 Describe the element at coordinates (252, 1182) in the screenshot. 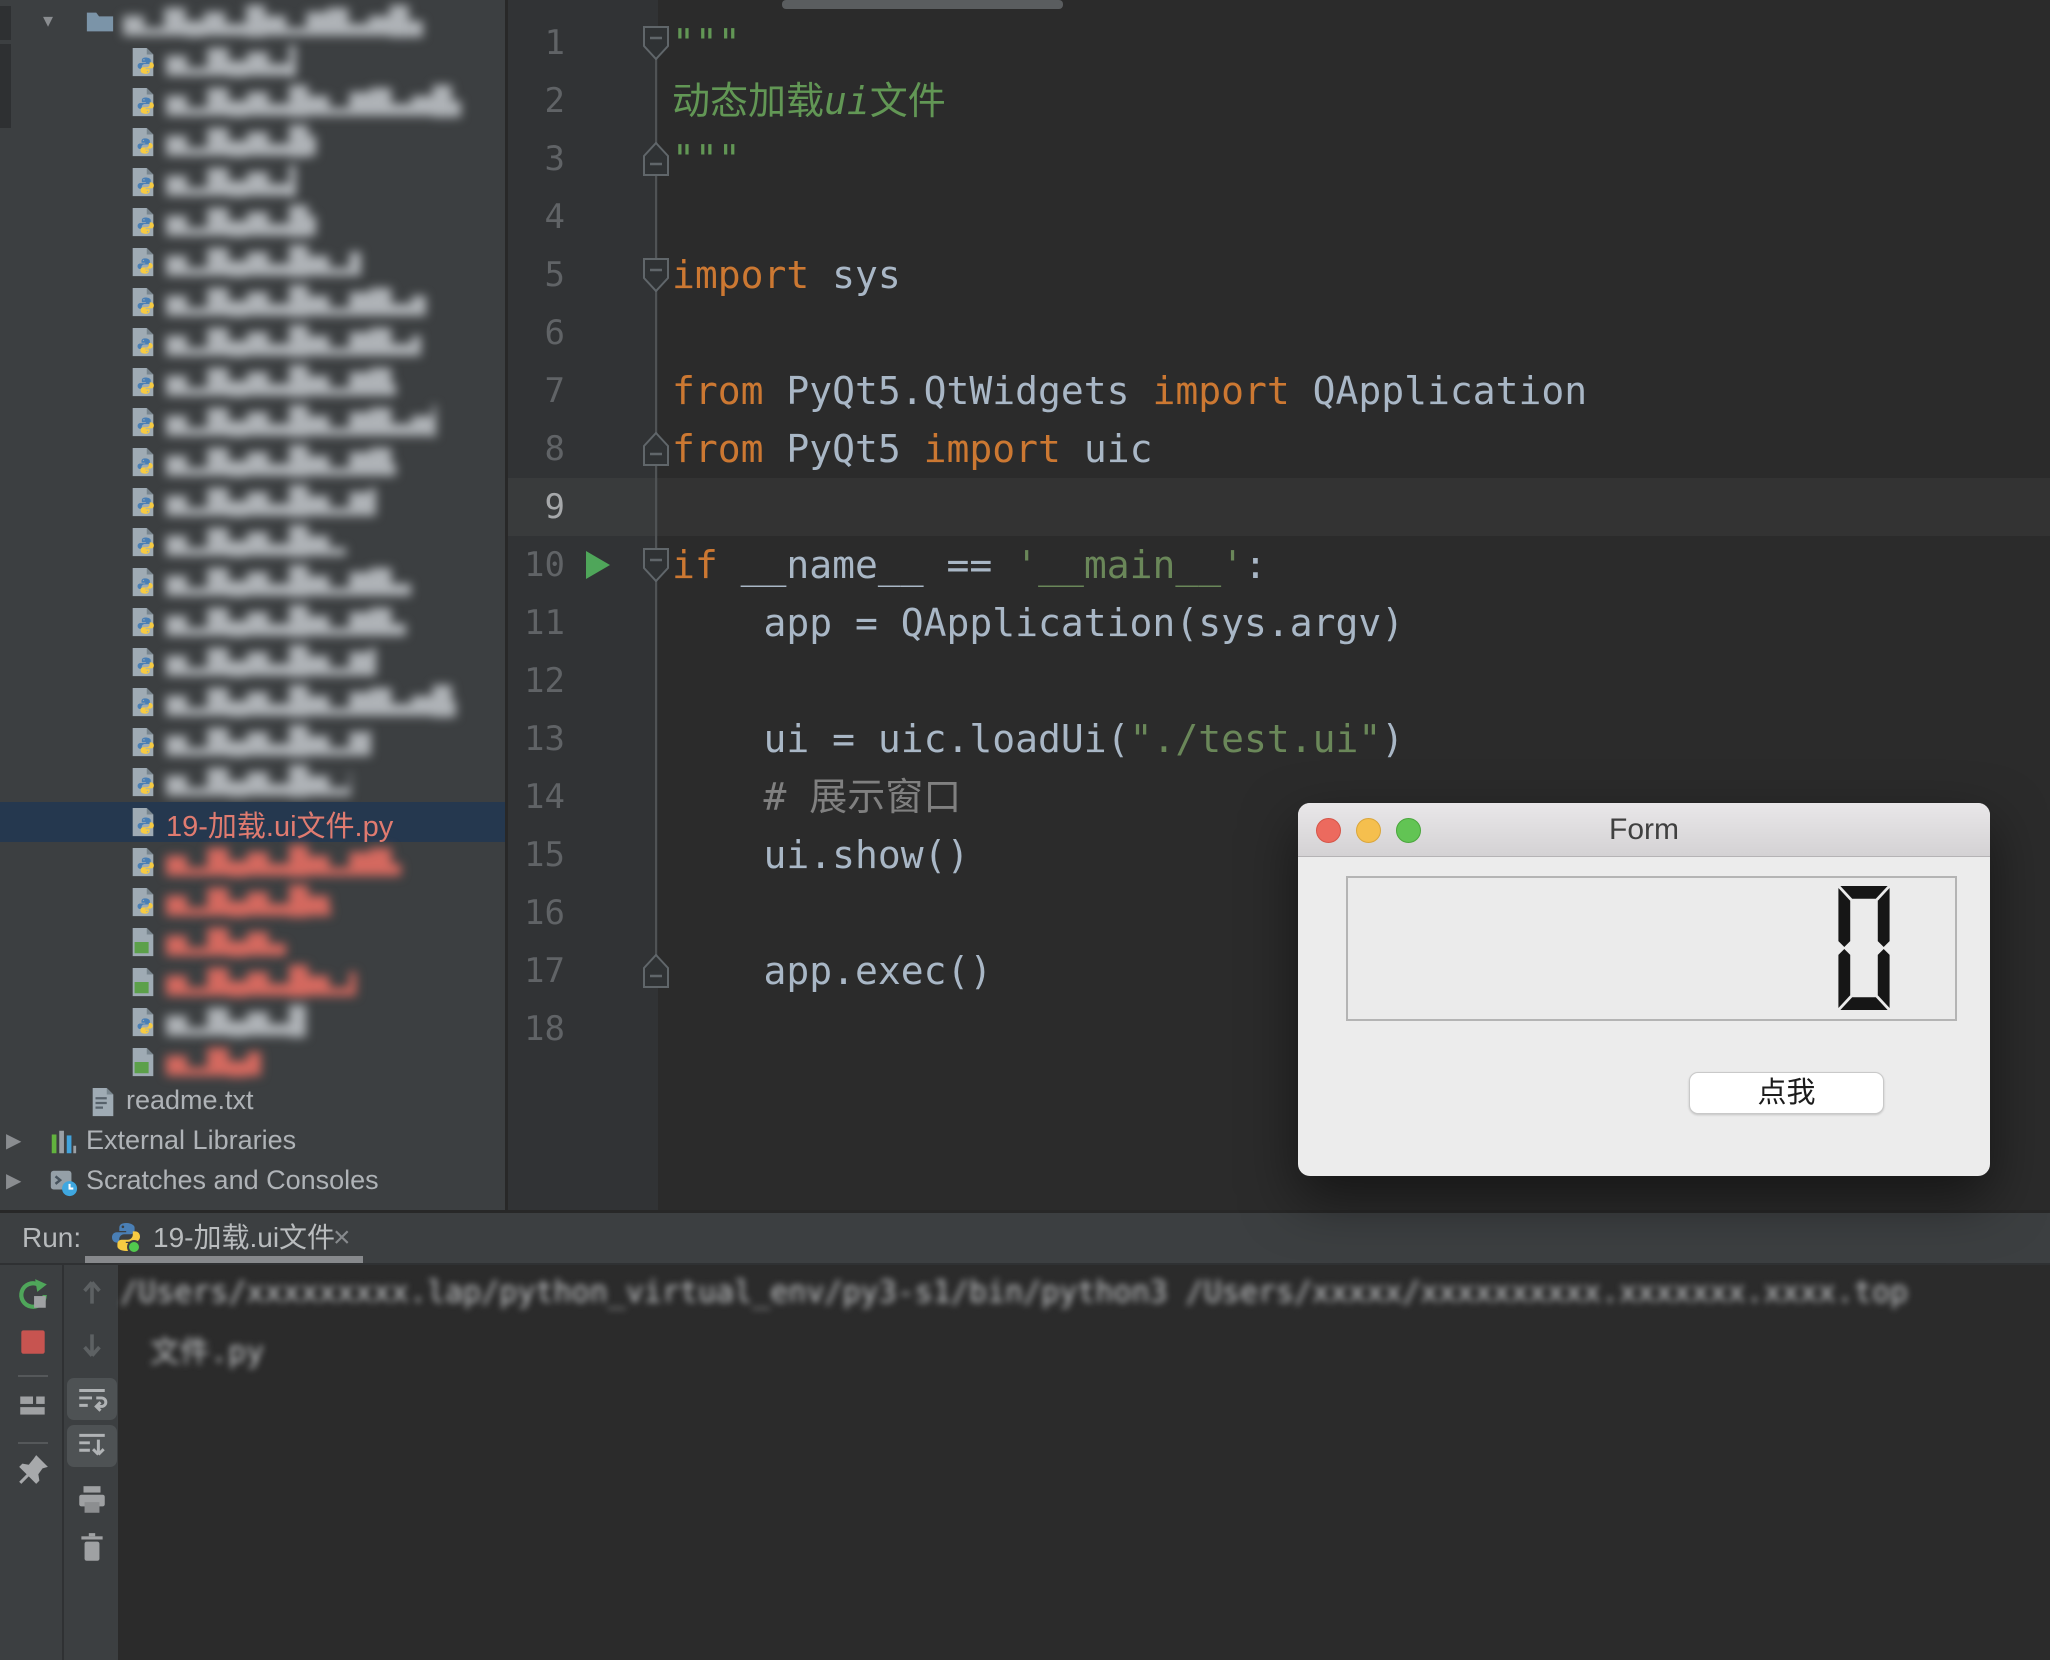

I see `tree-item: ▶ Scratches and Consoles` at that location.